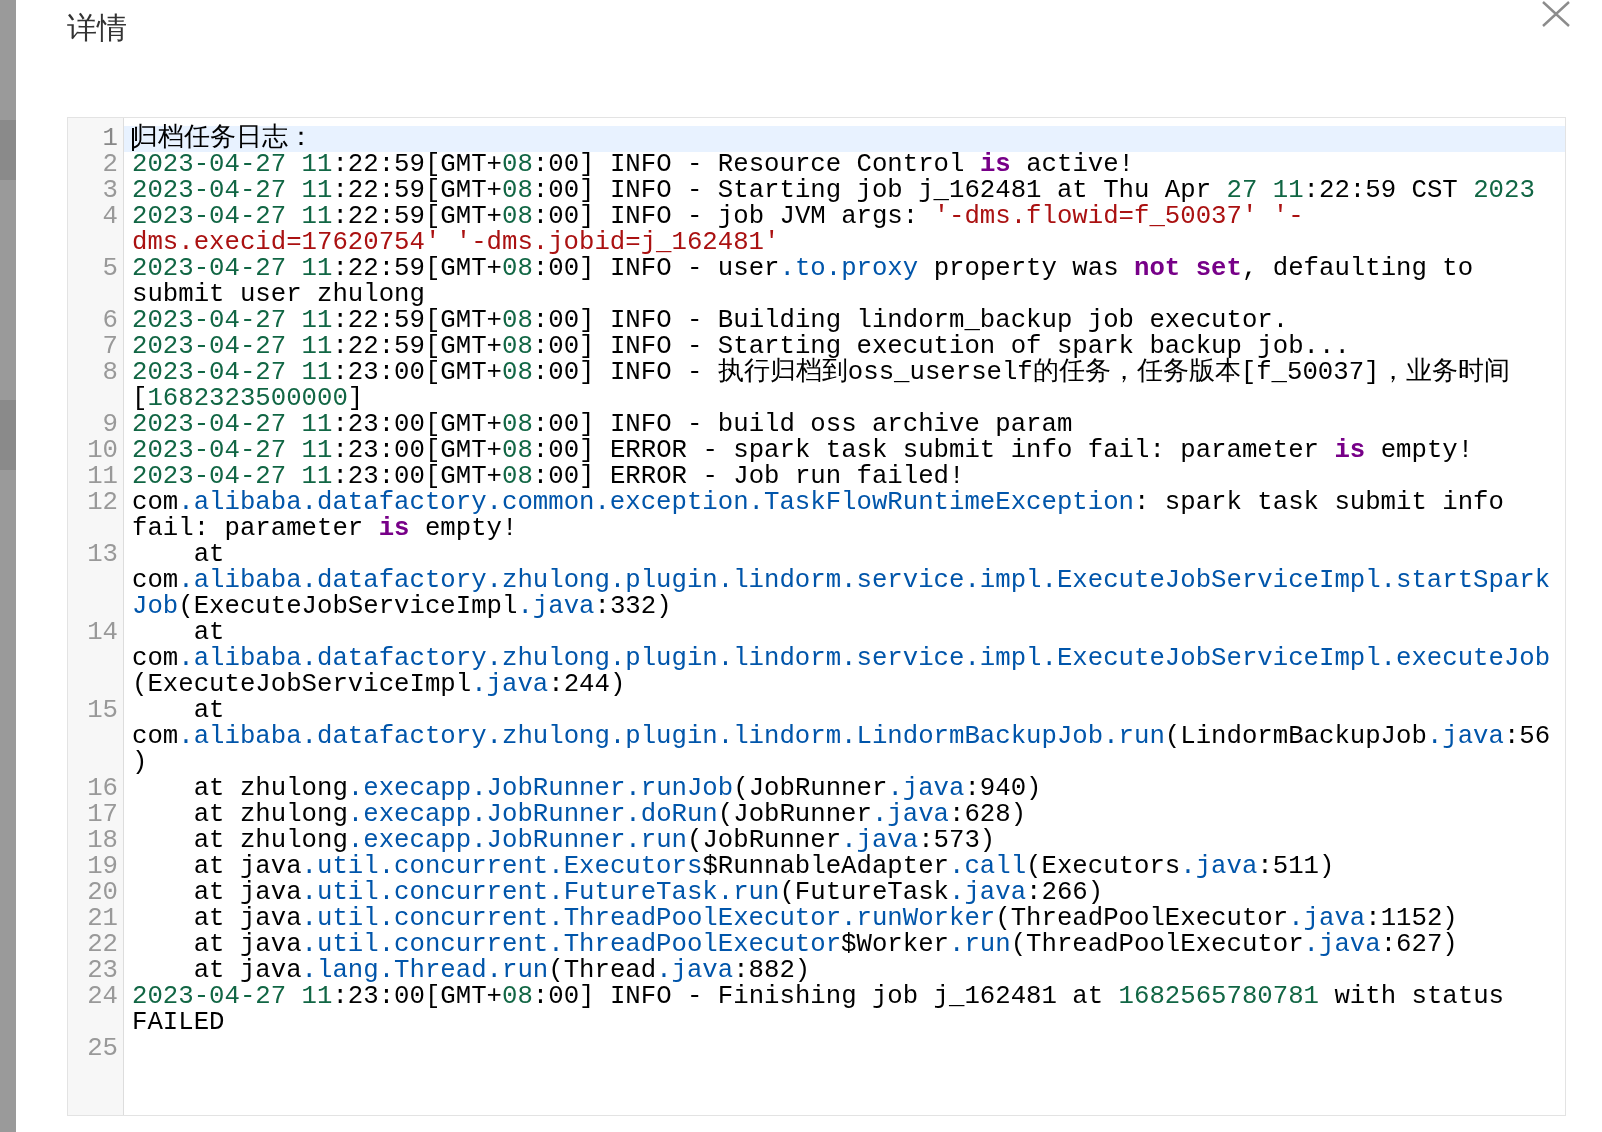 The height and width of the screenshot is (1132, 1602). What do you see at coordinates (803, 451) in the screenshot?
I see `code-line: 2023-04-27 11:23:00[GMT+08:00] ERROR - spark task submit info fail: parameter is empty!` at bounding box center [803, 451].